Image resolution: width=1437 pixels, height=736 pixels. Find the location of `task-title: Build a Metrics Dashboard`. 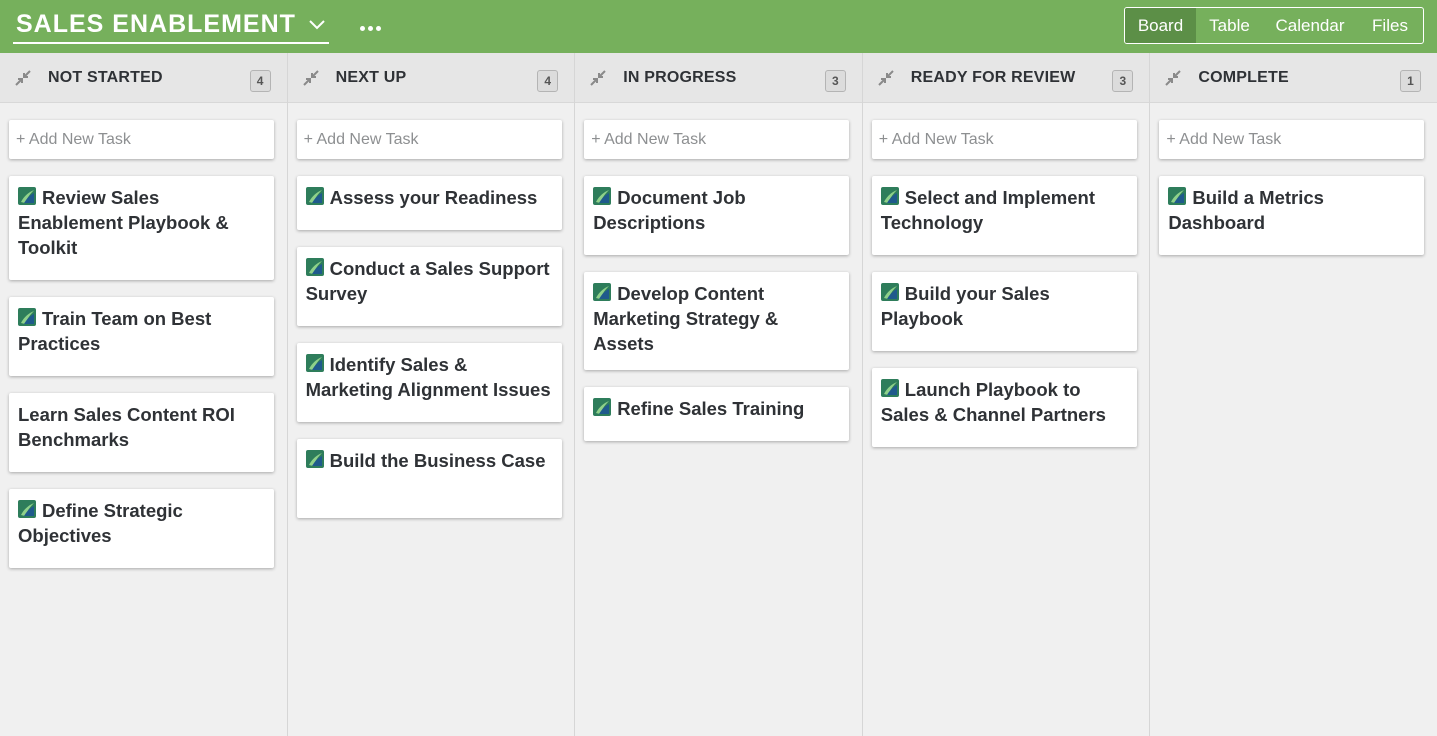

task-title: Build a Metrics Dashboard is located at coordinates (1246, 210).